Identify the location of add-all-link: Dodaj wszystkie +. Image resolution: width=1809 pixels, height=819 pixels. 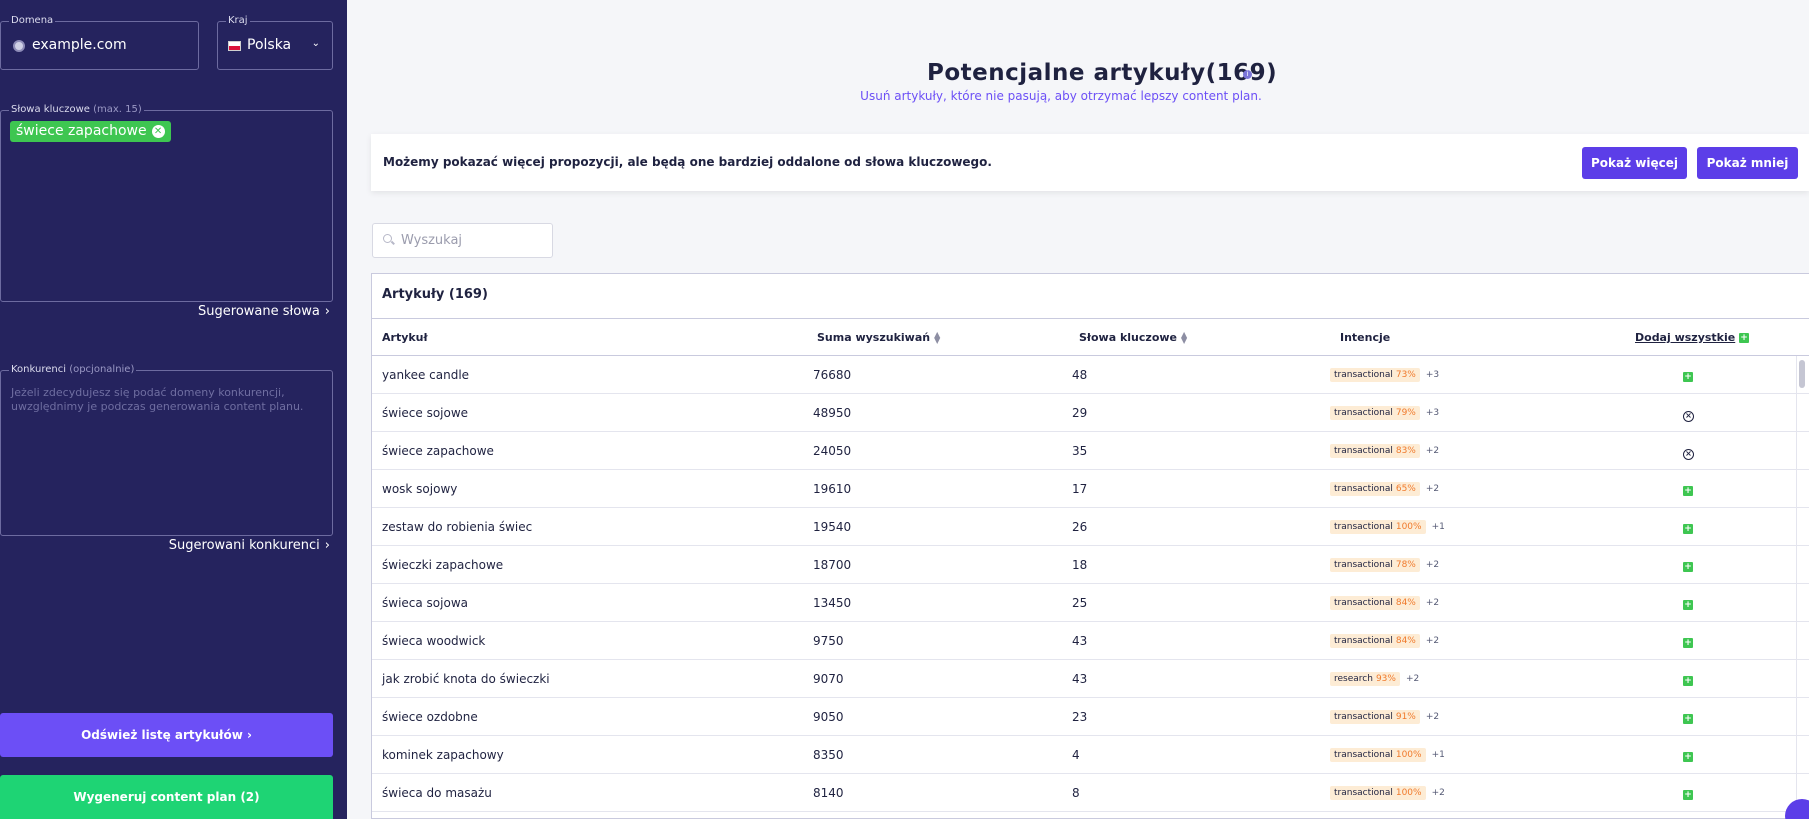
(1692, 337).